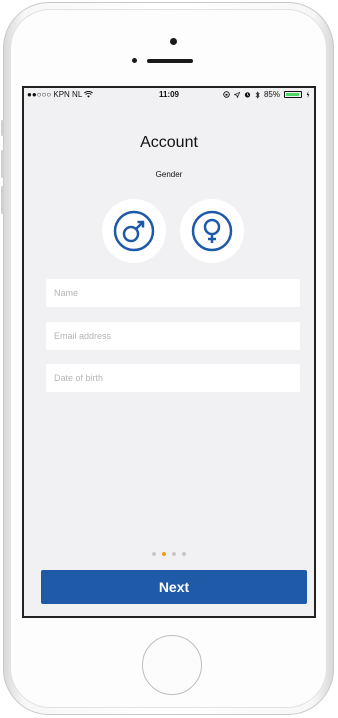  What do you see at coordinates (293, 94) in the screenshot?
I see `battery-icon` at bounding box center [293, 94].